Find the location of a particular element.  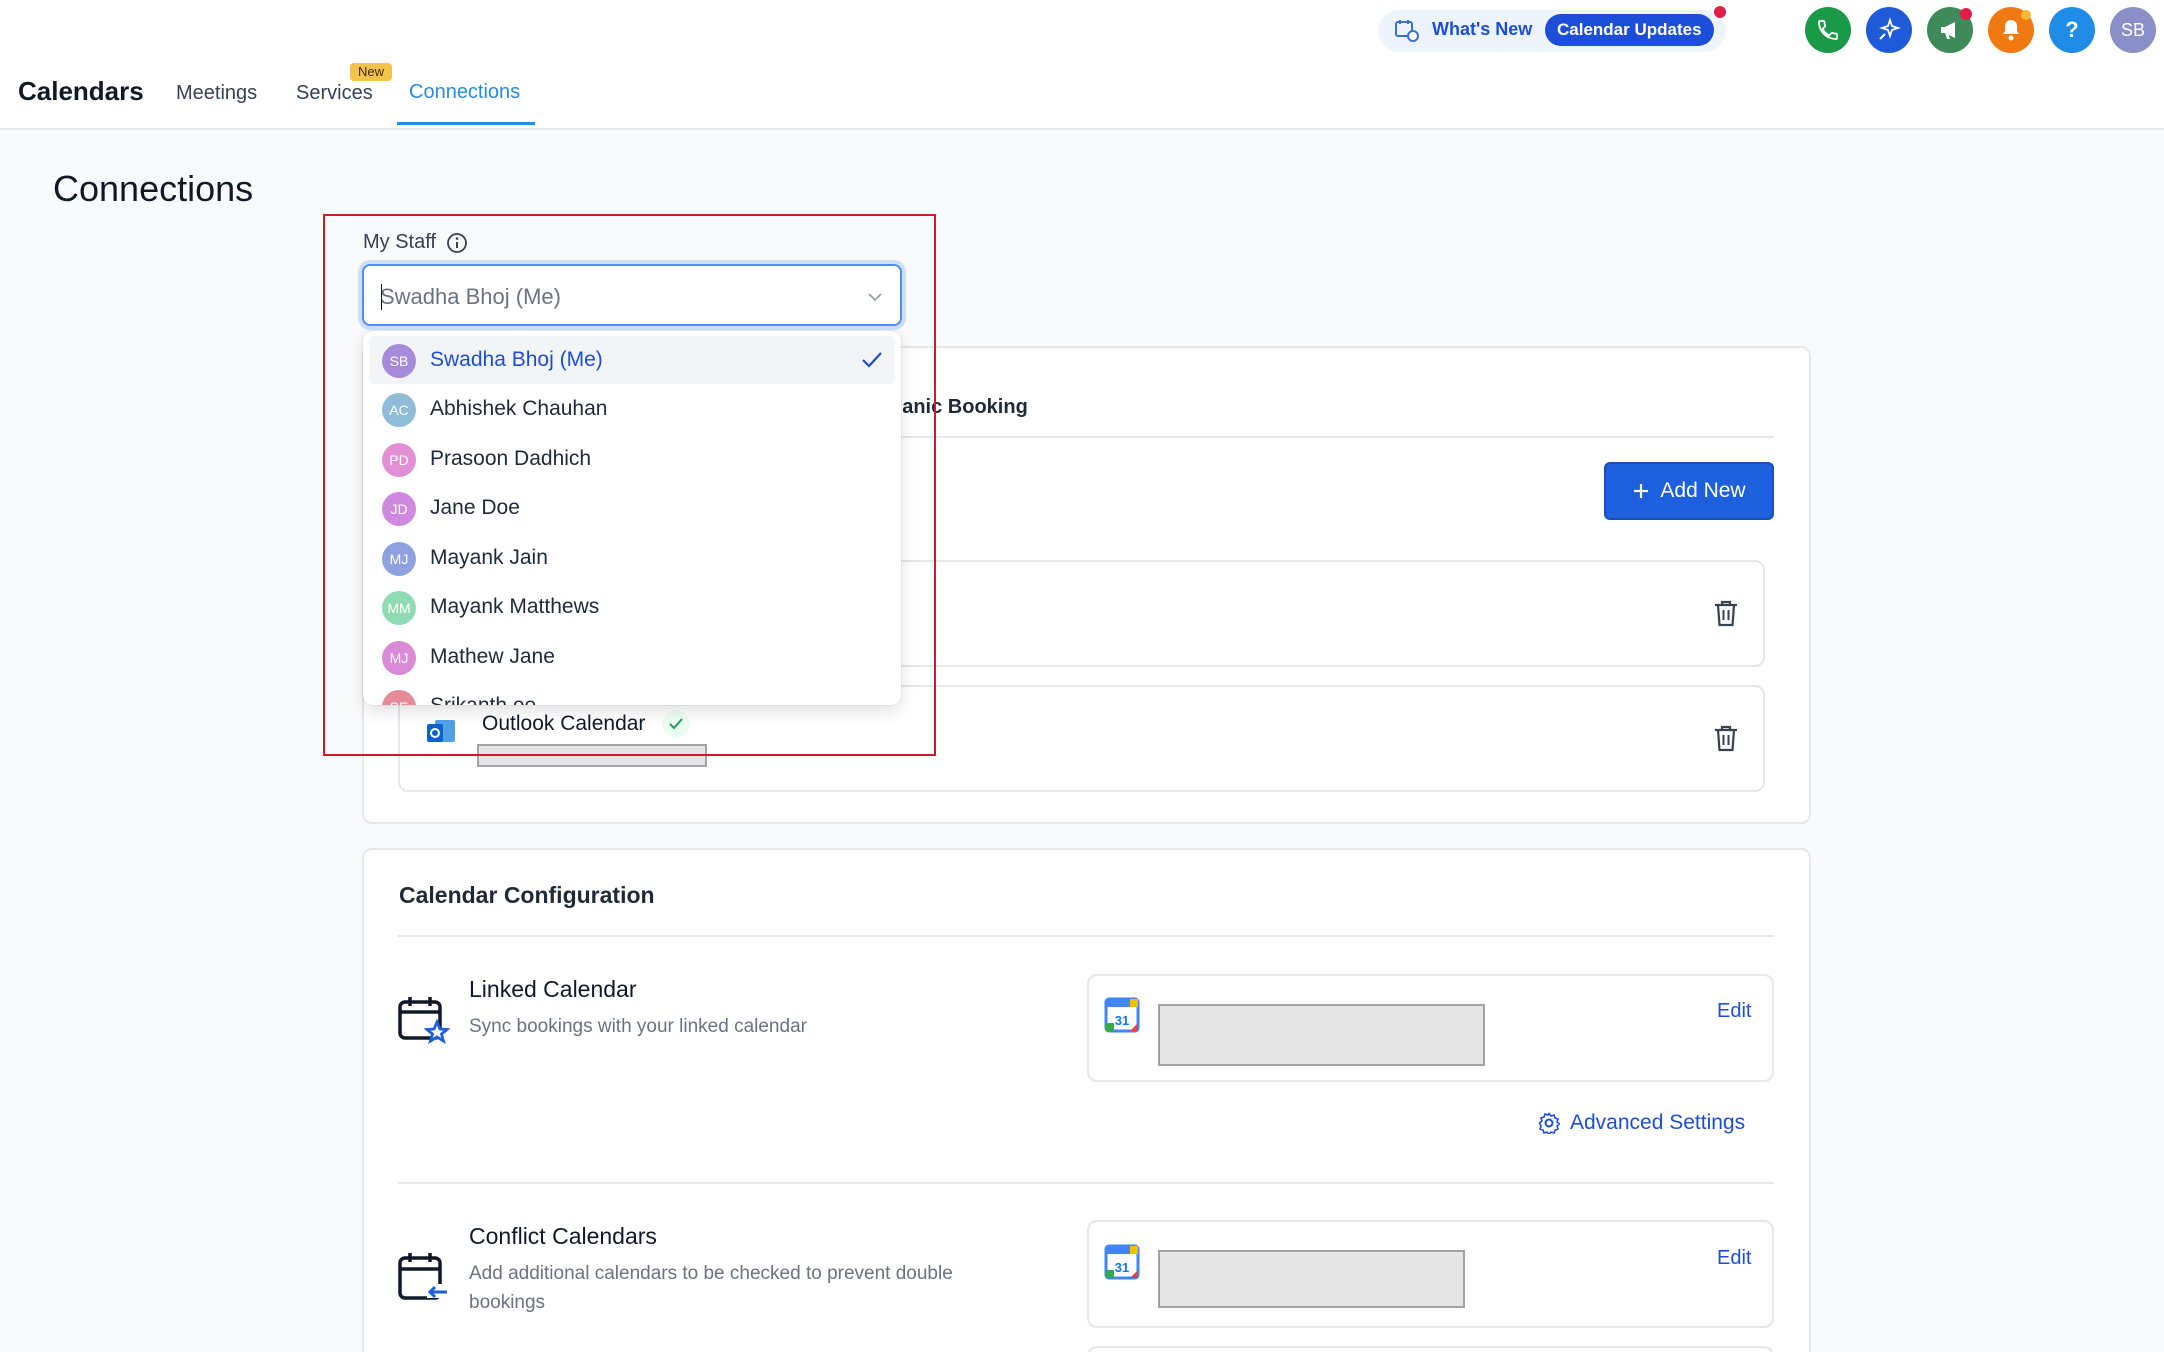

conflict-calendar-redacted is located at coordinates (1311, 1279).